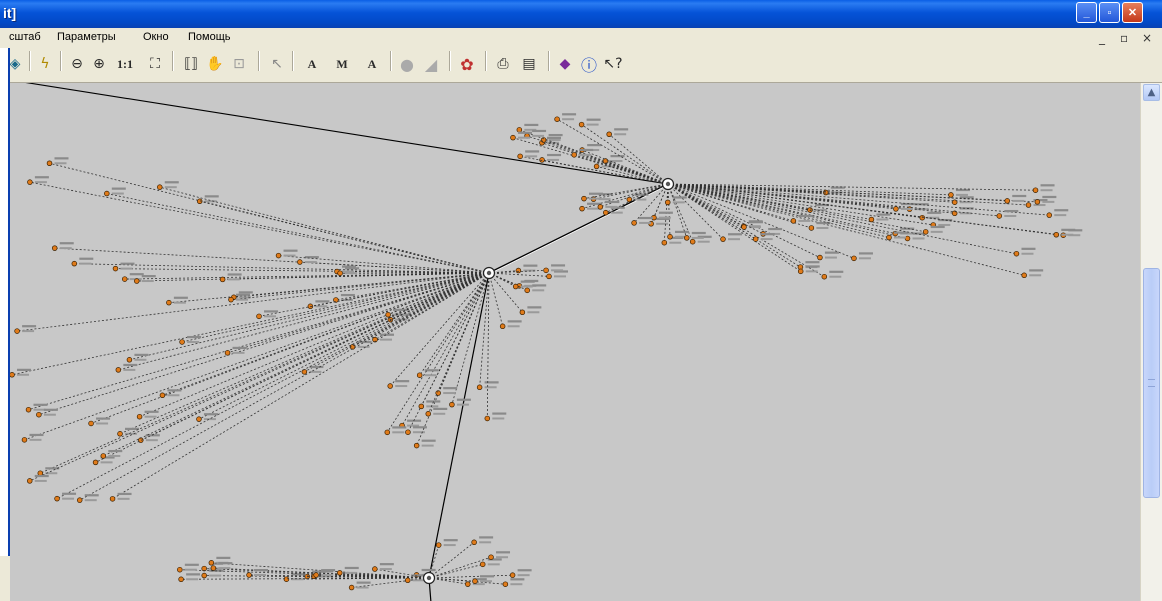  What do you see at coordinates (155, 64) in the screenshot?
I see `fit-window-icon: ⛶` at bounding box center [155, 64].